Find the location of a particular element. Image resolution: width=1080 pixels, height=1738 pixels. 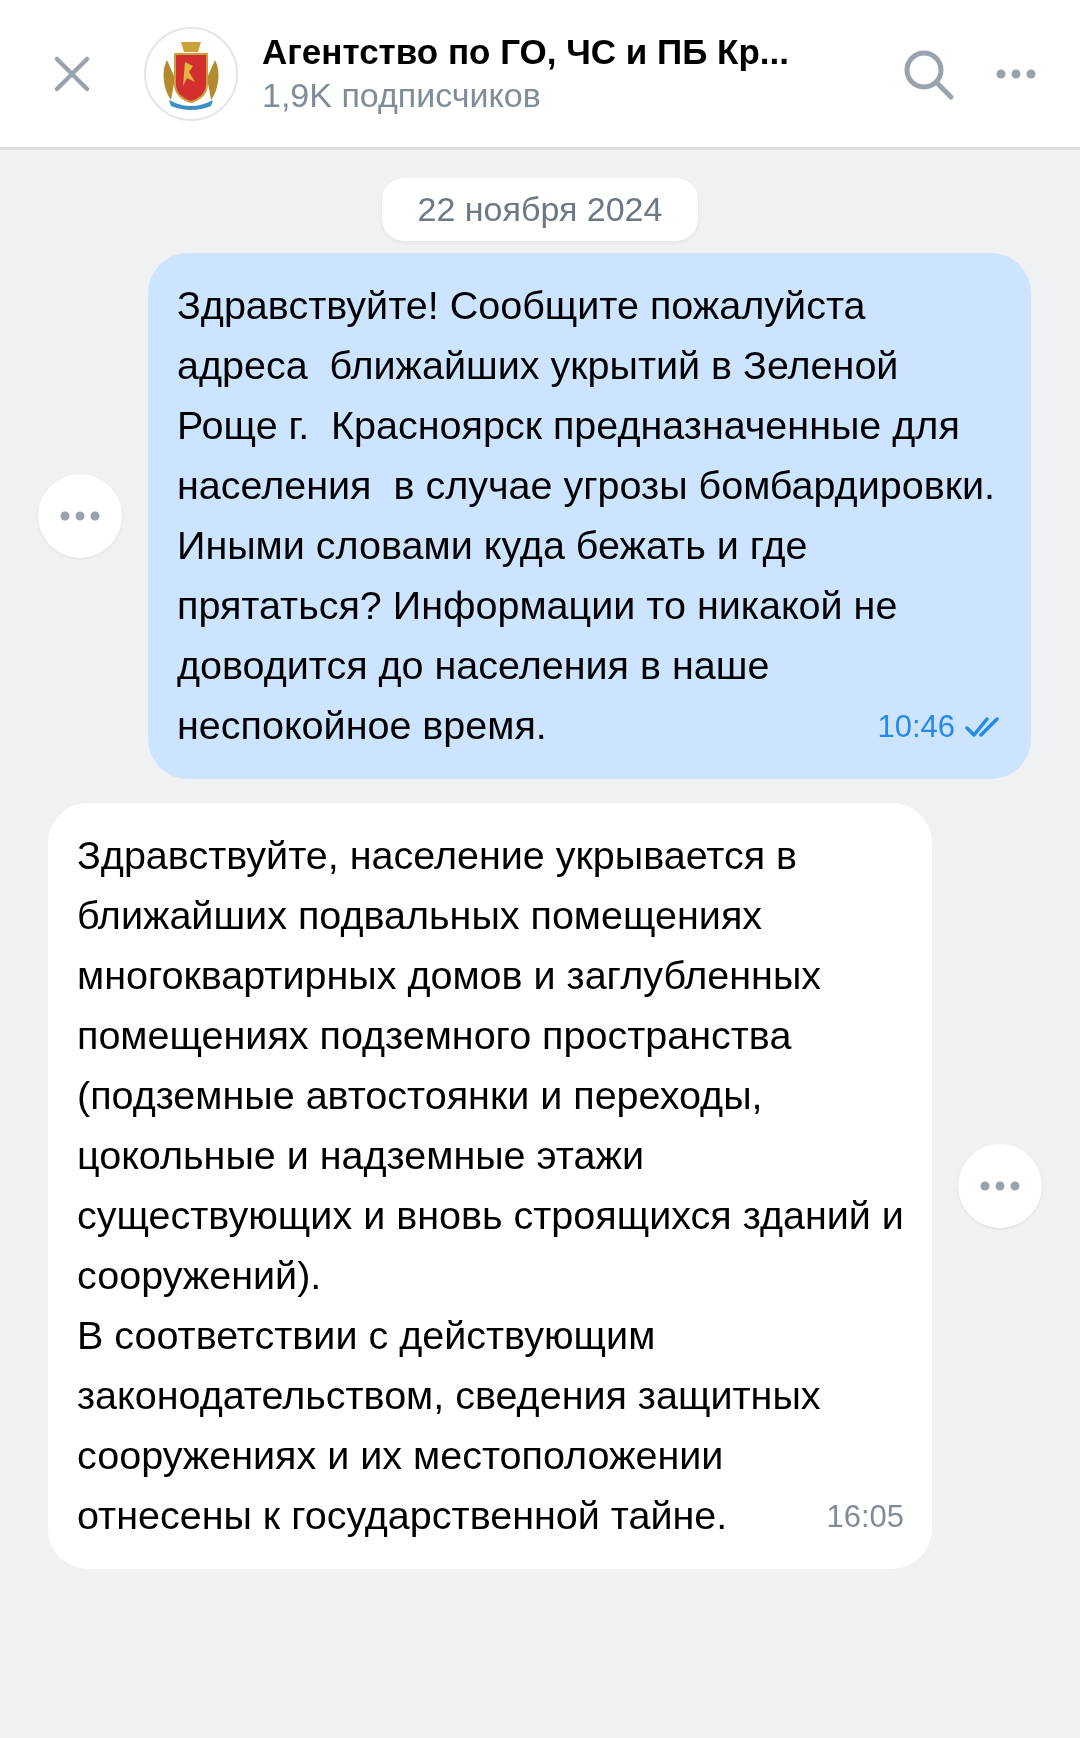

subscriber-count: 1,9K подписчиков is located at coordinates (402, 95).